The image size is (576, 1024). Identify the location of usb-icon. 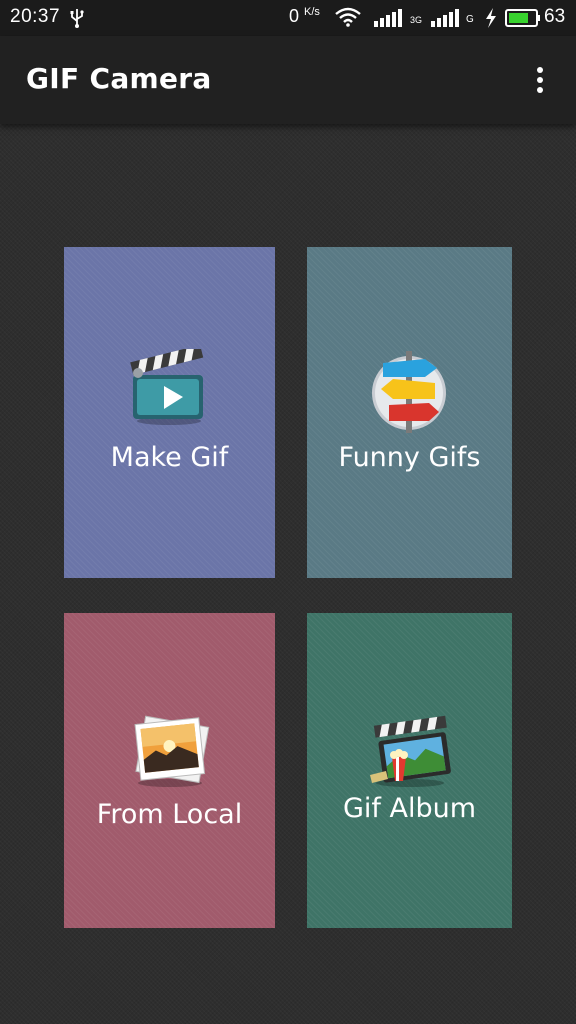
(77, 18).